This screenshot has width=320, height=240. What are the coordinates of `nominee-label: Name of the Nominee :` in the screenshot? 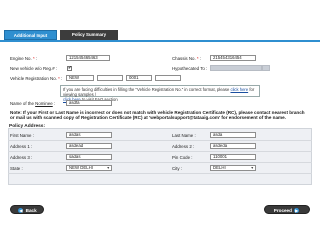 It's located at (33, 103).